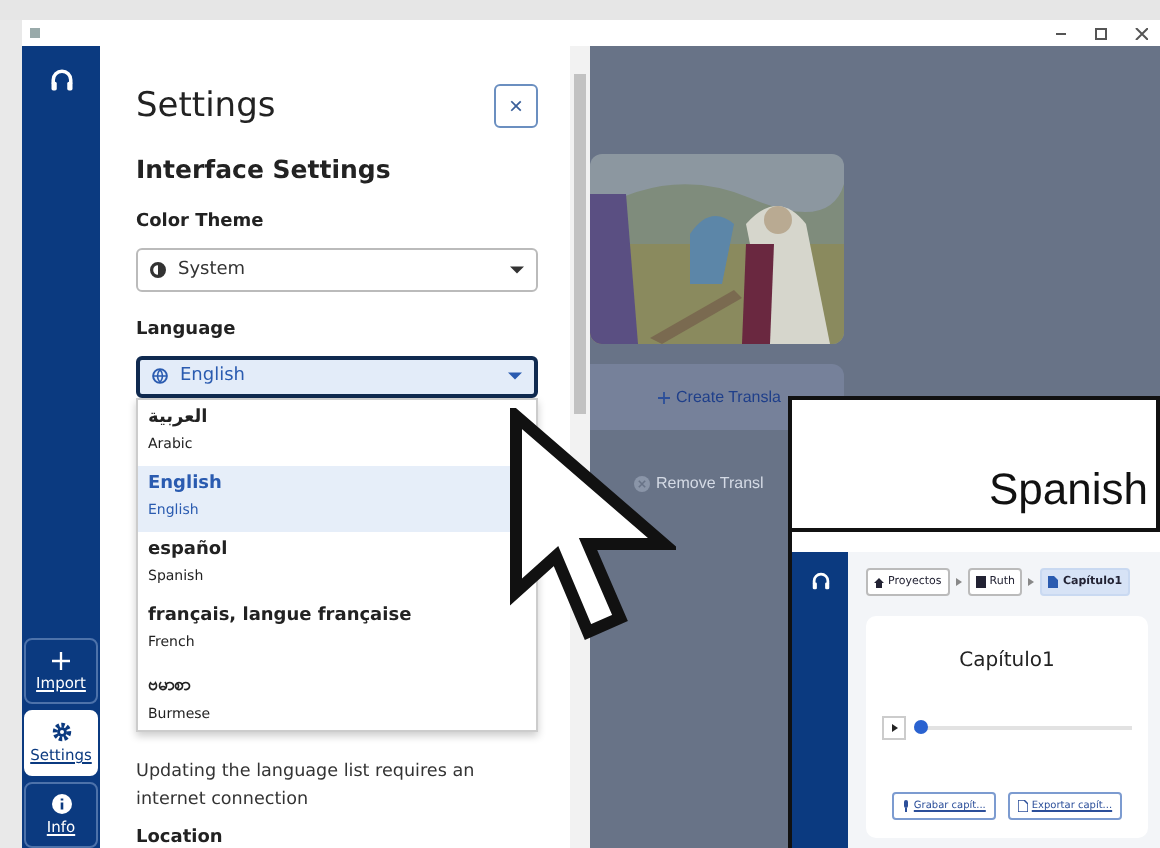 The height and width of the screenshot is (848, 1160). I want to click on field-label: Color Theme, so click(201, 222).